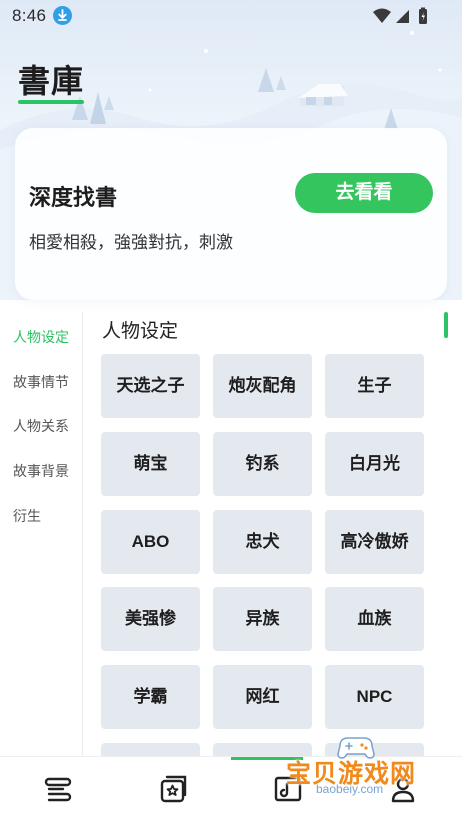  I want to click on tag-item: 忠犬, so click(262, 542).